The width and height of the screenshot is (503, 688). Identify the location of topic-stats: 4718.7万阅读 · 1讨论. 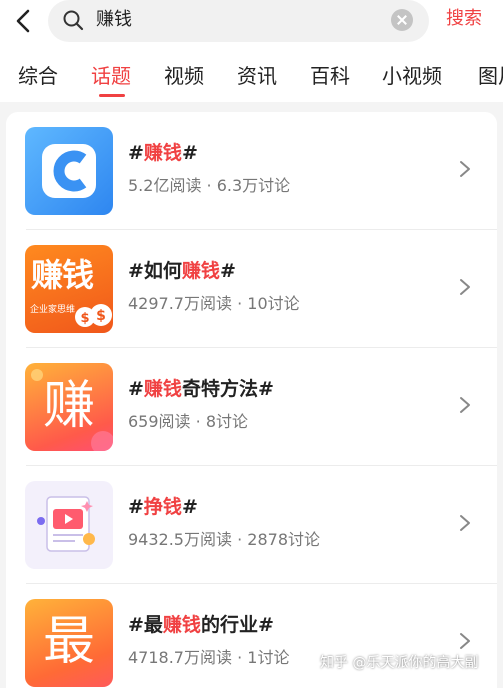
(209, 657).